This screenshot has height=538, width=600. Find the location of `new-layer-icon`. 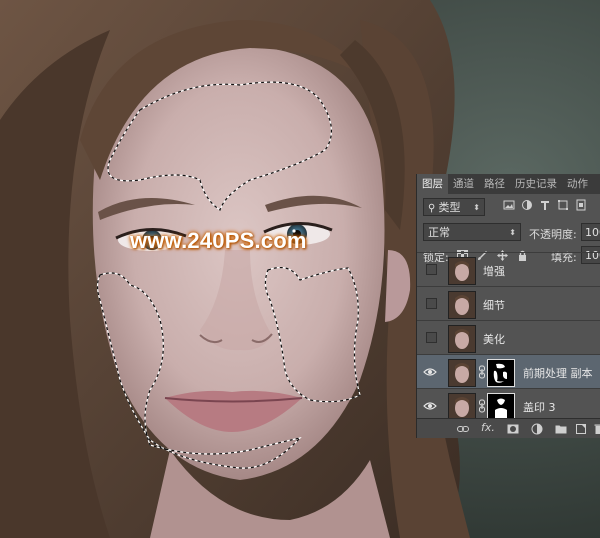

new-layer-icon is located at coordinates (581, 429).